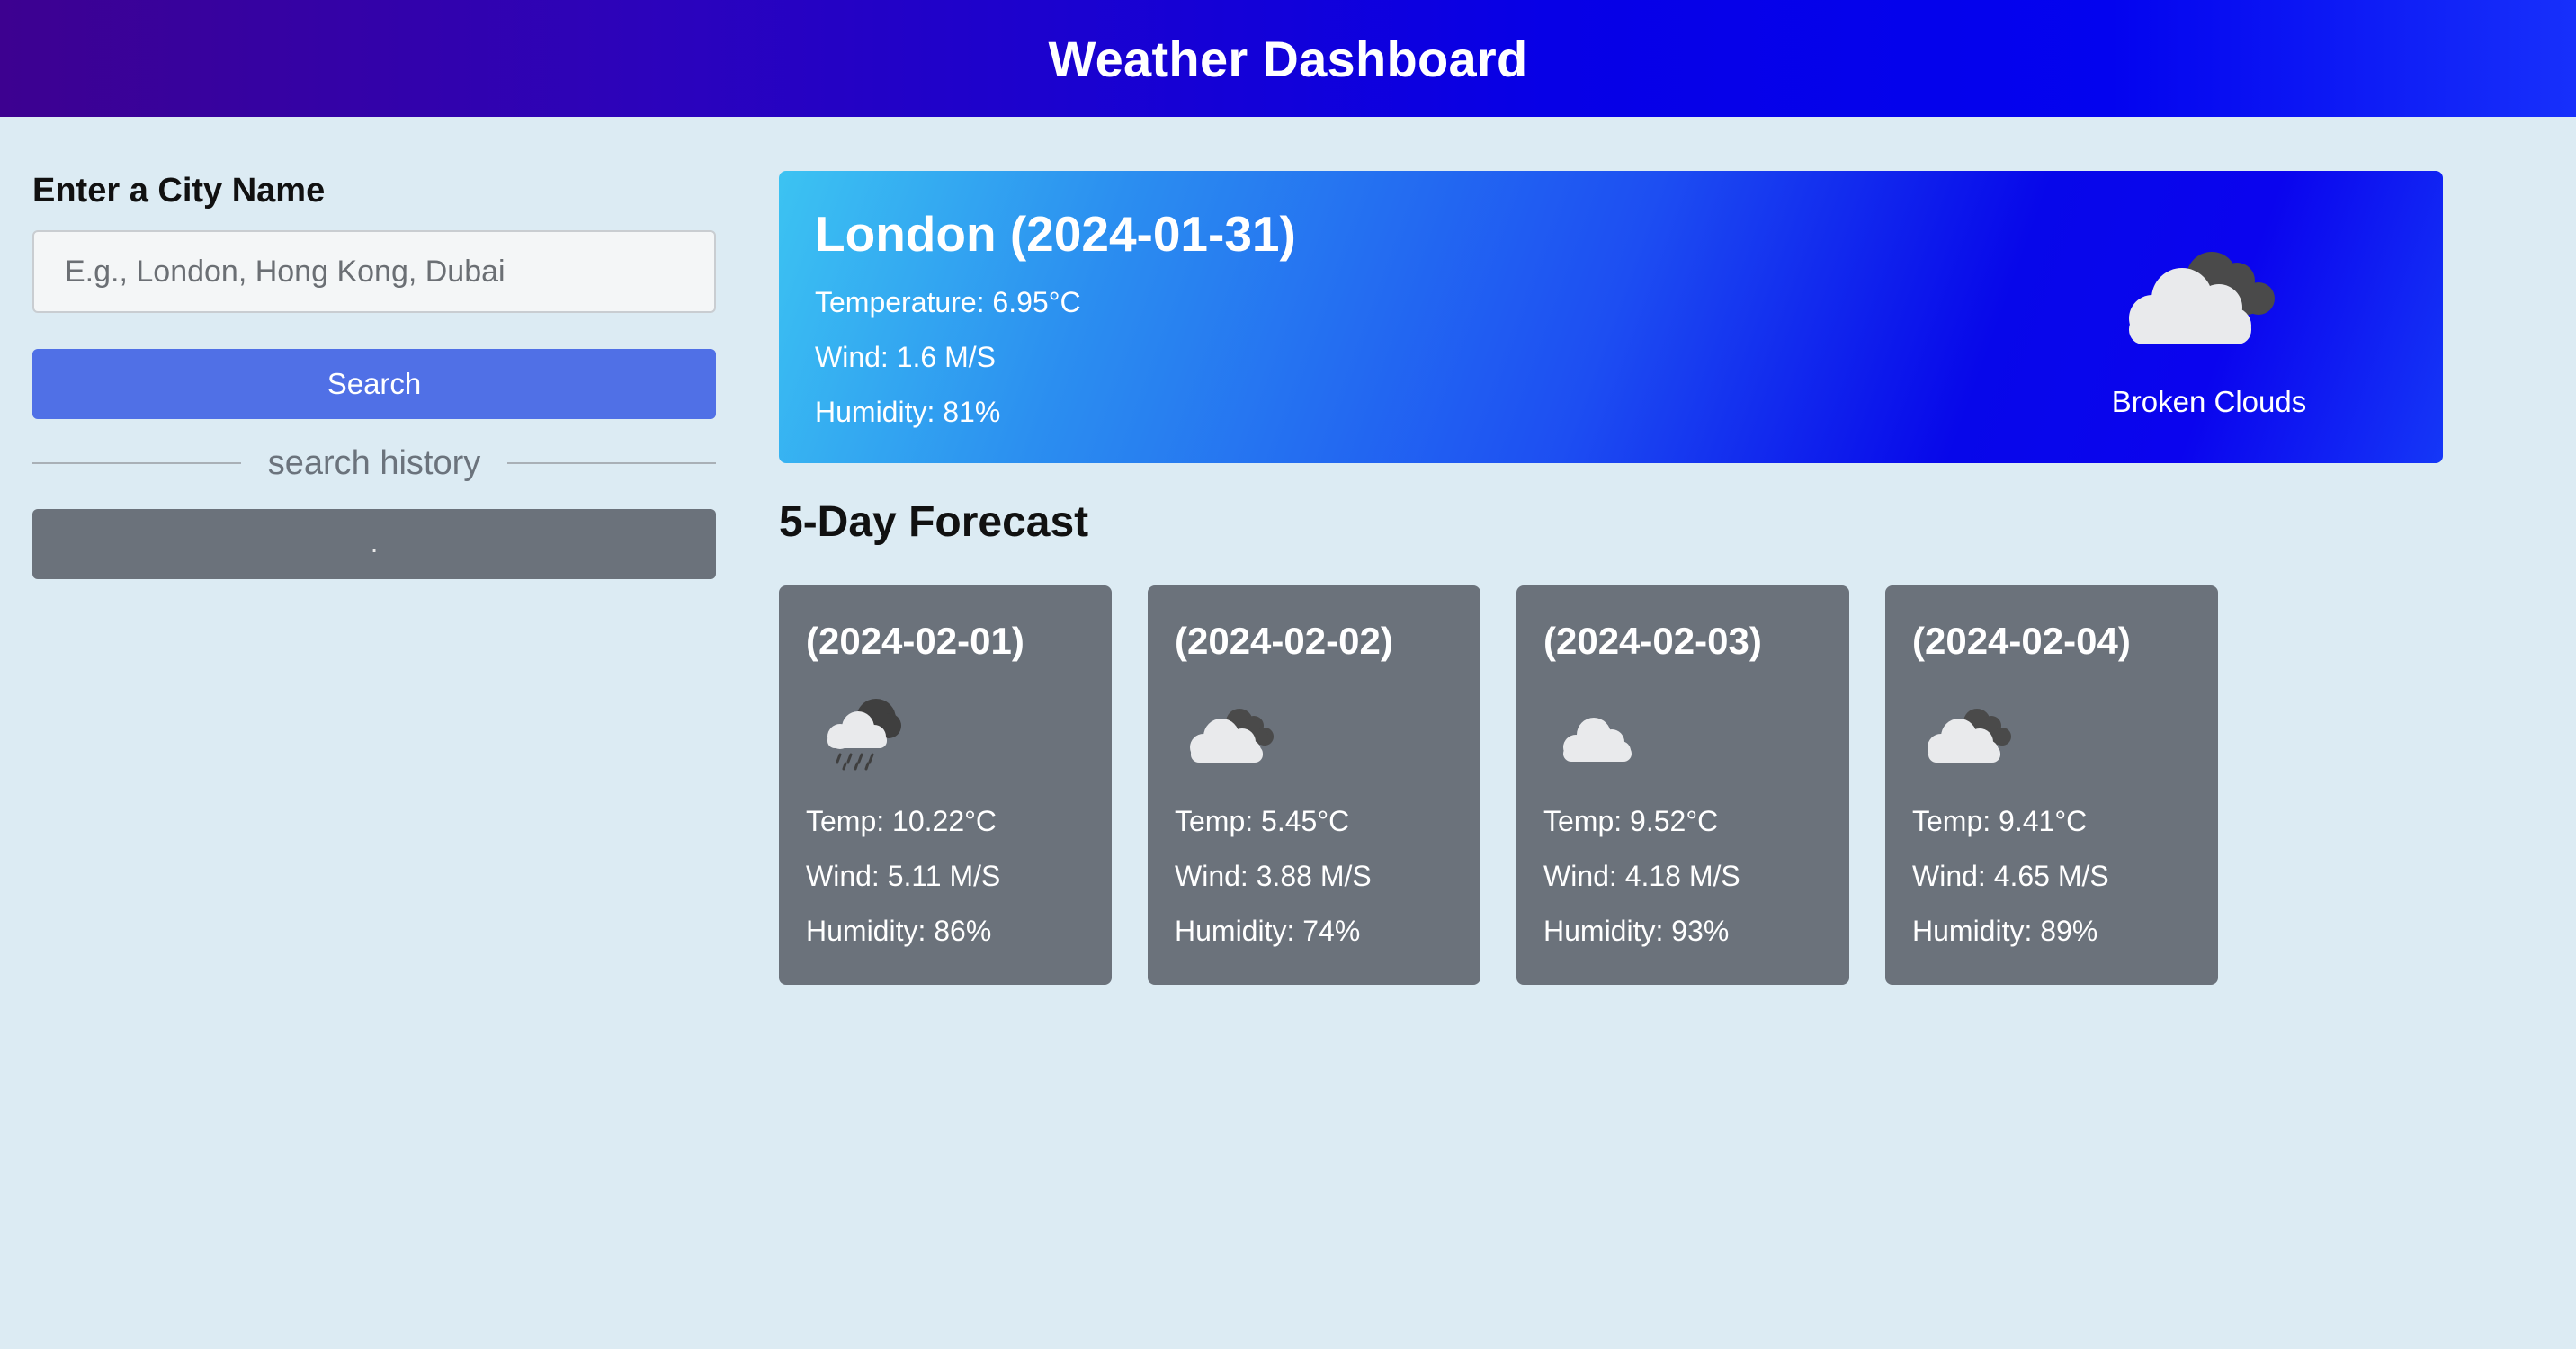 This screenshot has height=1349, width=2576. Describe the element at coordinates (899, 931) in the screenshot. I see `forecast-humidity: Humidity: 86%` at that location.